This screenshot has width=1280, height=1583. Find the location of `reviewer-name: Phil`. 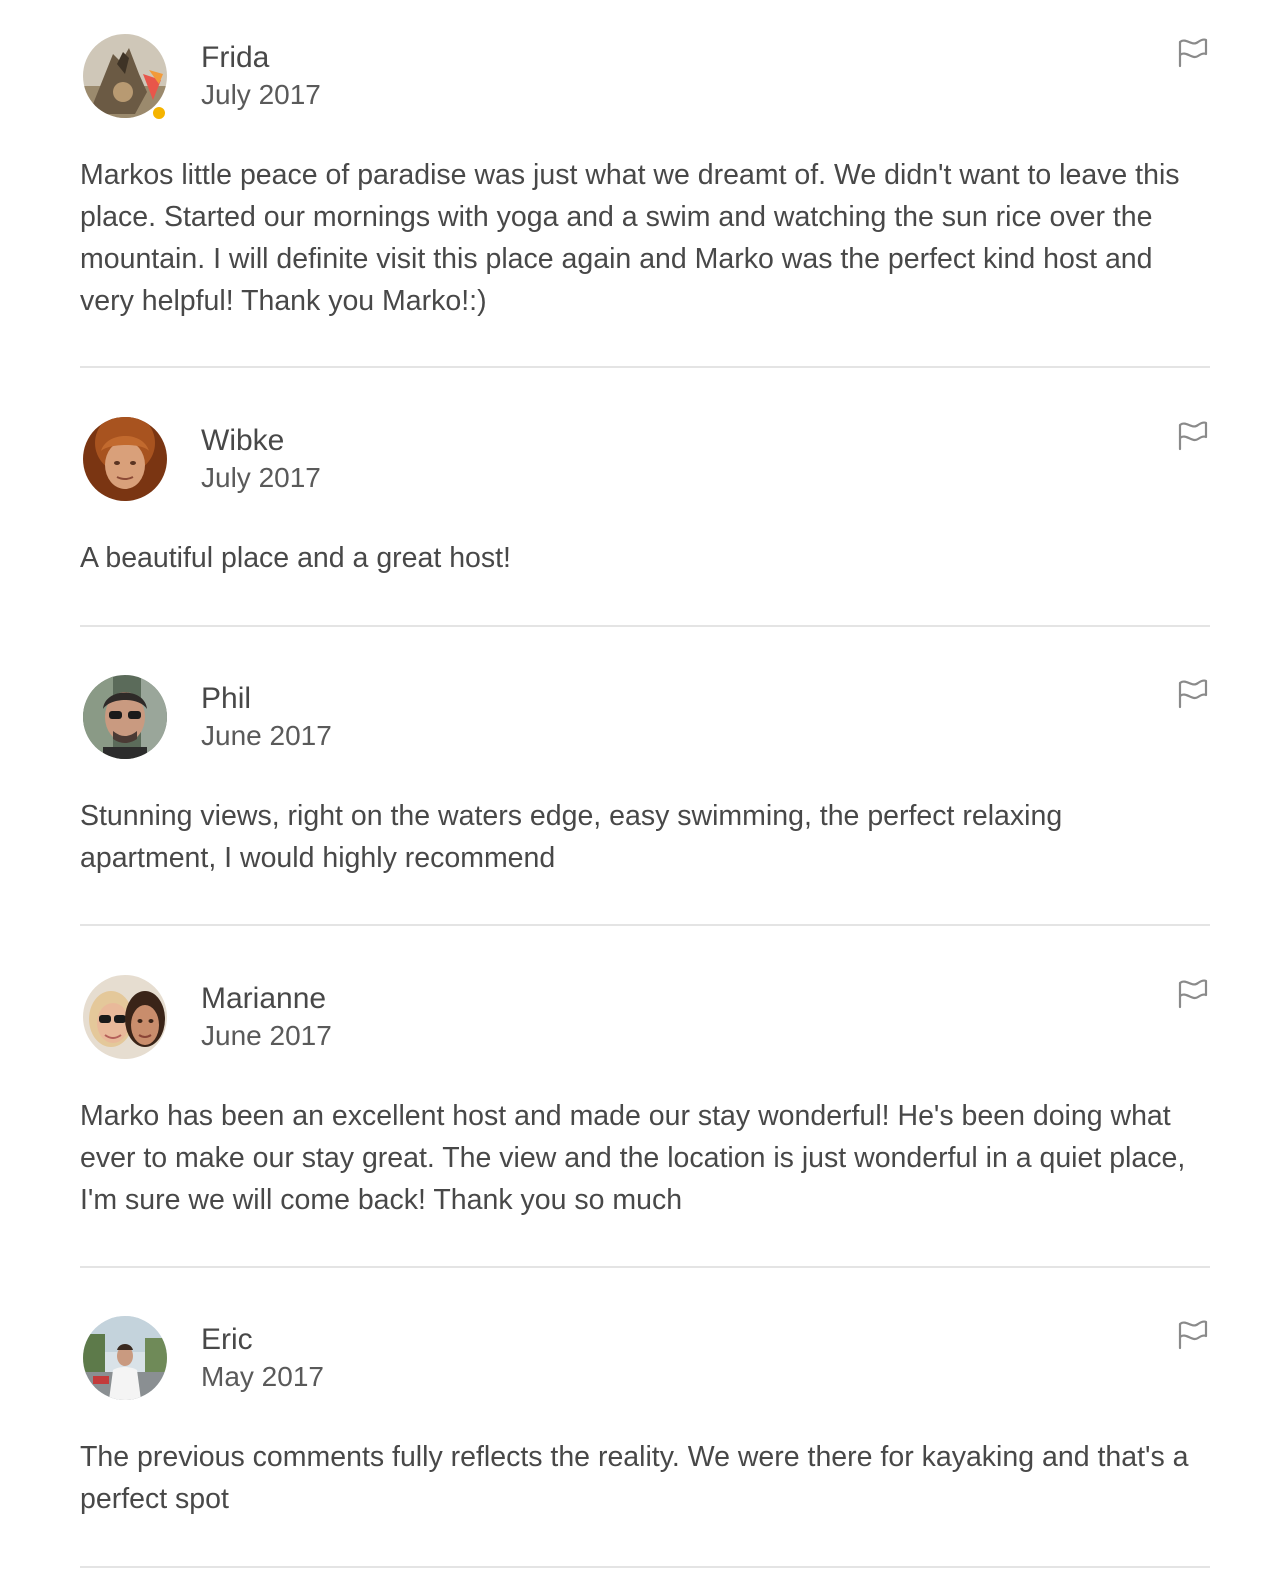

reviewer-name: Phil is located at coordinates (226, 699).